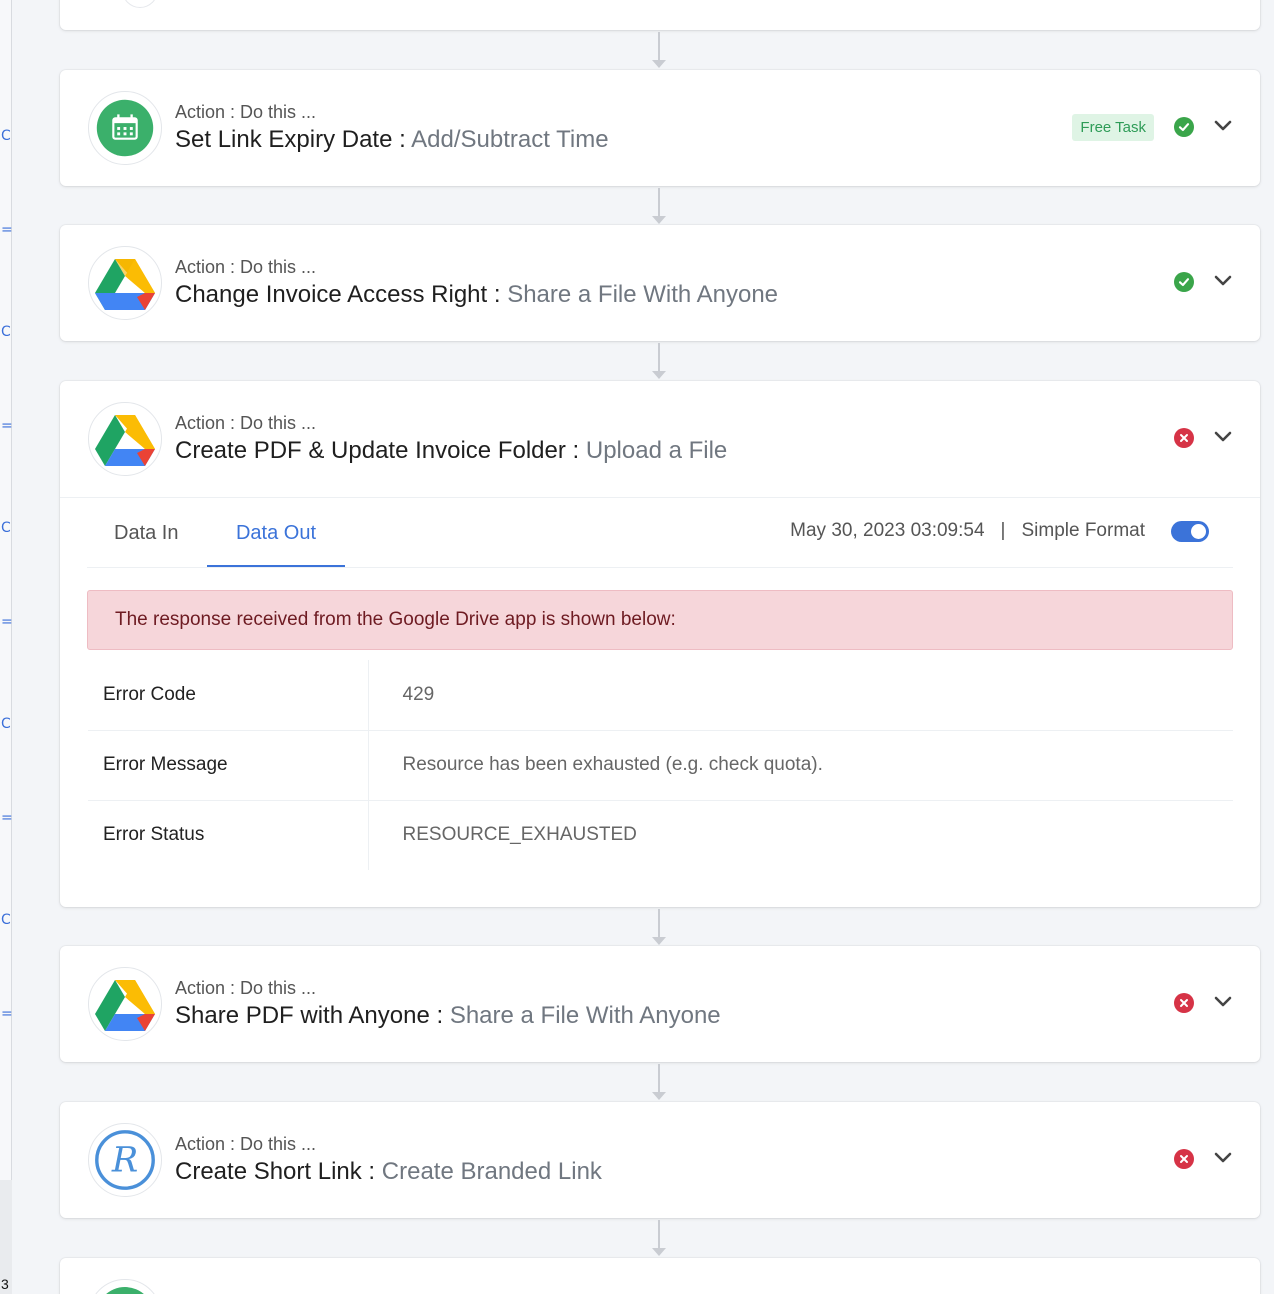 The image size is (1274, 1294). What do you see at coordinates (887, 530) in the screenshot?
I see `run-timestamp: May 30, 2023 03:09:54` at bounding box center [887, 530].